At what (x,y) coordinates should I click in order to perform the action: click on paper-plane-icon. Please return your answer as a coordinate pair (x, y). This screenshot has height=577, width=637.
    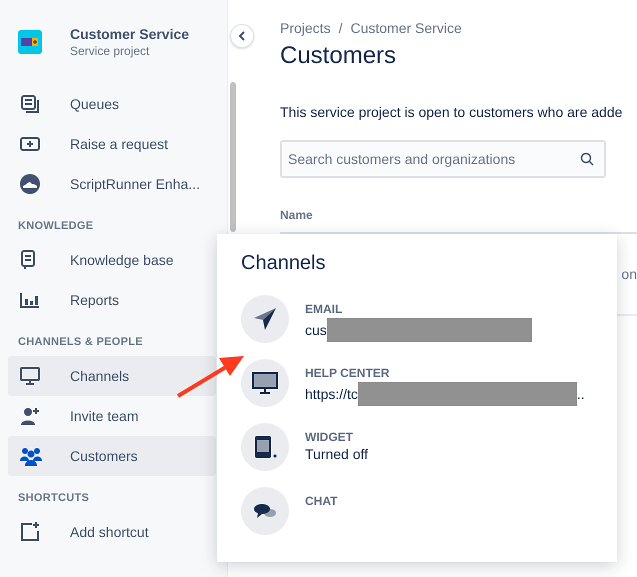
    Looking at the image, I should click on (265, 319).